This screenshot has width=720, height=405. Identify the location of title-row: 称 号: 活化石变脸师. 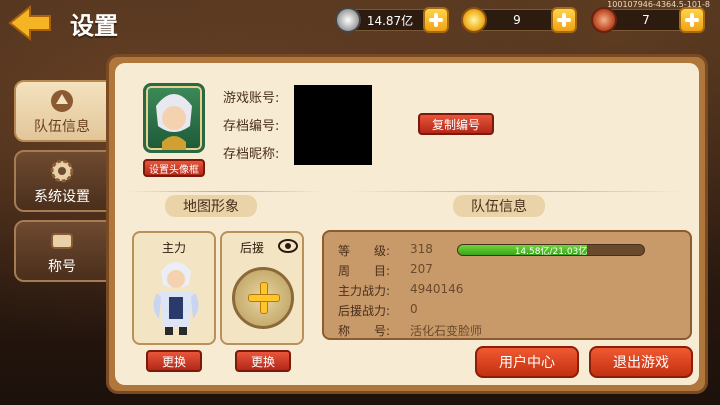
(410, 330).